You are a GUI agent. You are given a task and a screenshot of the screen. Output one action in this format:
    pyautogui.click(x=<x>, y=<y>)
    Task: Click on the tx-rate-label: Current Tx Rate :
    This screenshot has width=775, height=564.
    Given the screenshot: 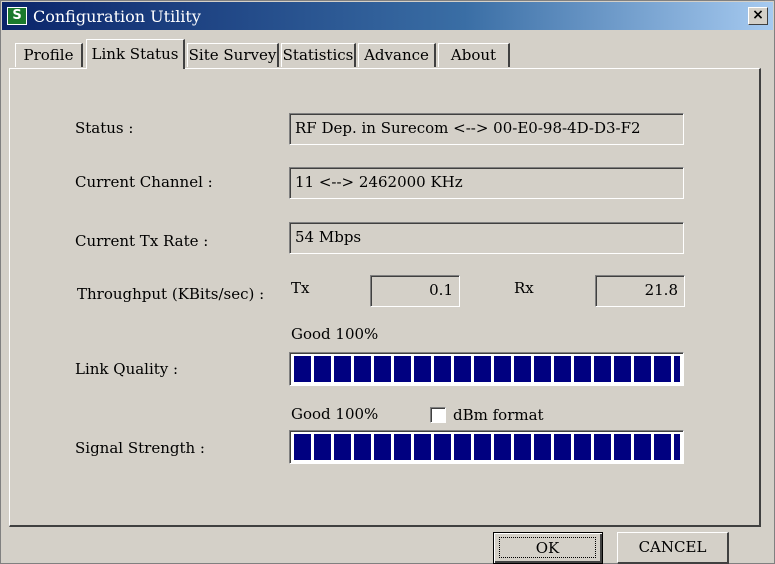 What is the action you would take?
    pyautogui.click(x=142, y=241)
    